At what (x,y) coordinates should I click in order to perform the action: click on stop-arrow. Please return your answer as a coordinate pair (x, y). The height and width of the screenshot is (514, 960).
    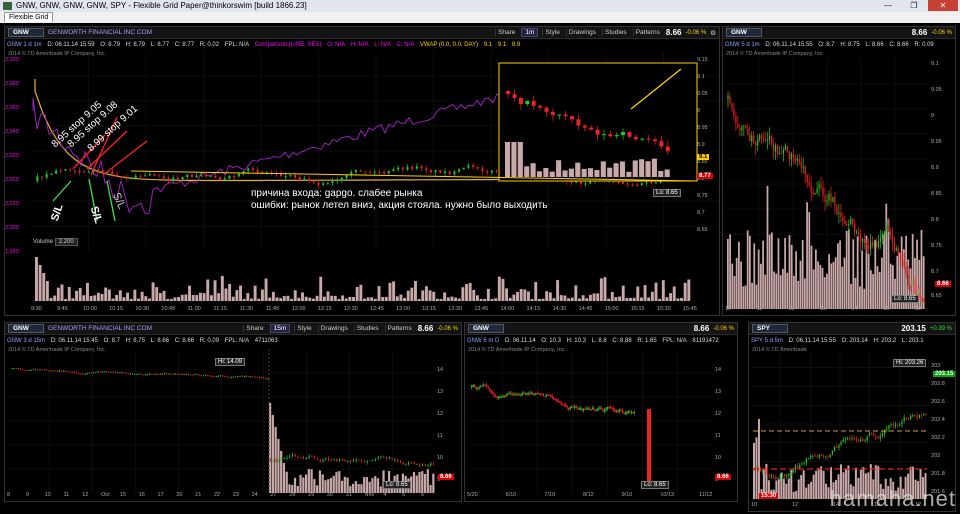
    Looking at the image, I should click on (125, 158).